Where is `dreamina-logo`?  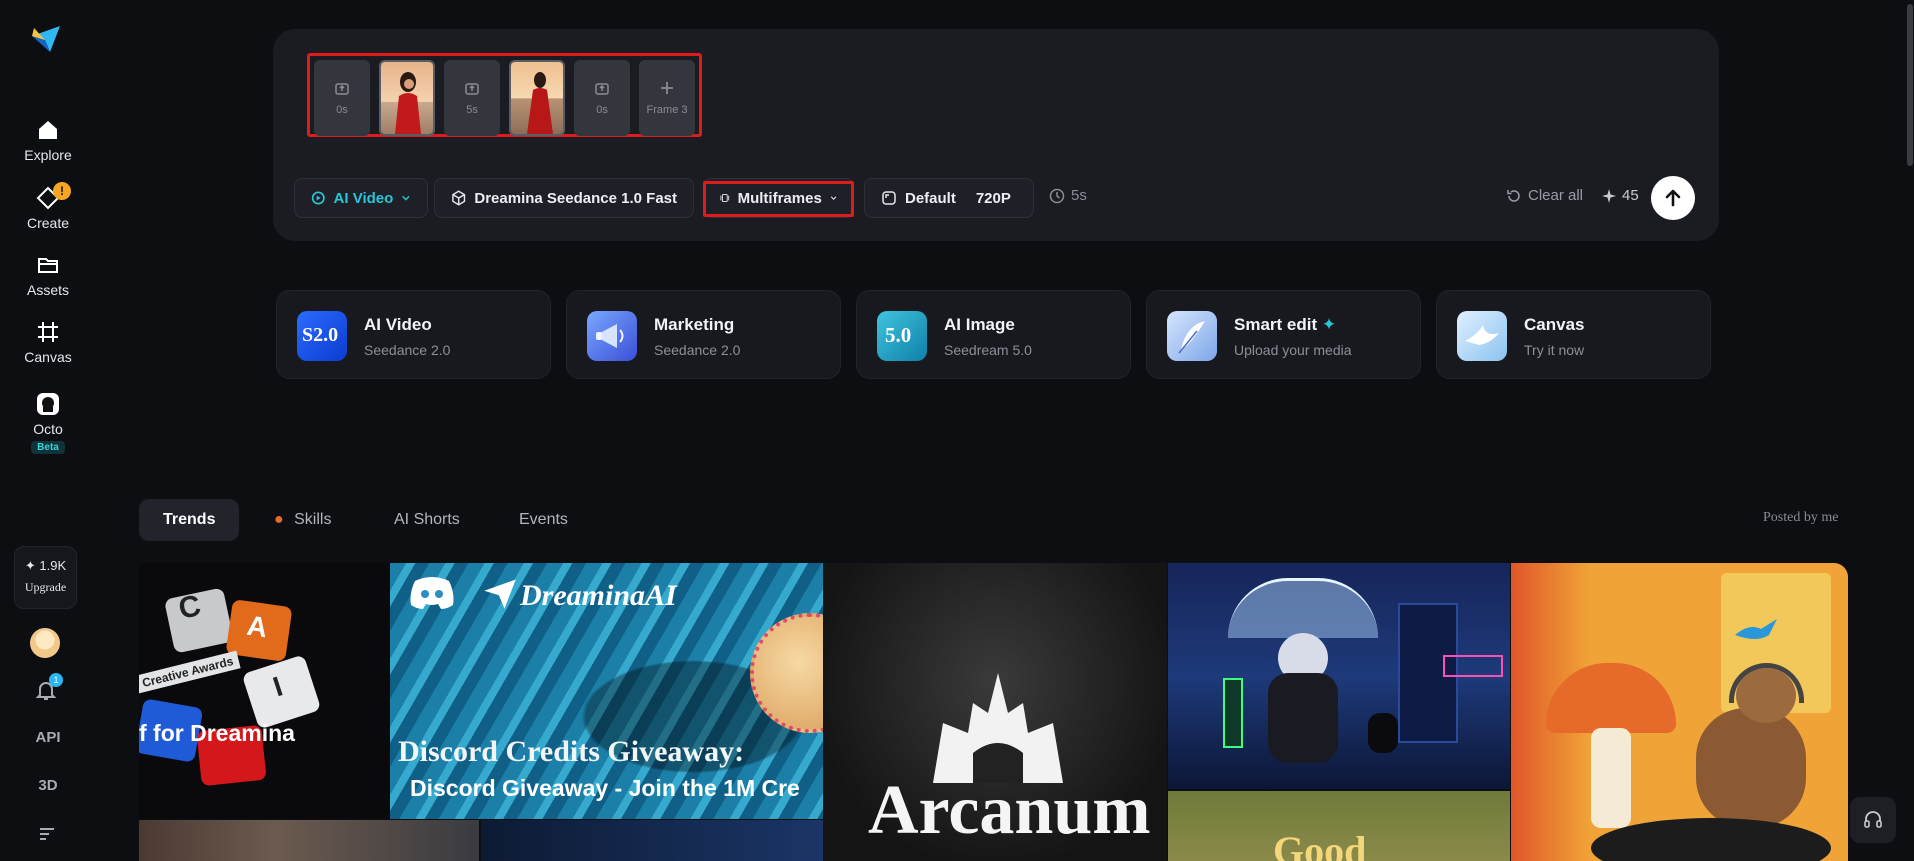
dreamina-logo is located at coordinates (46, 38).